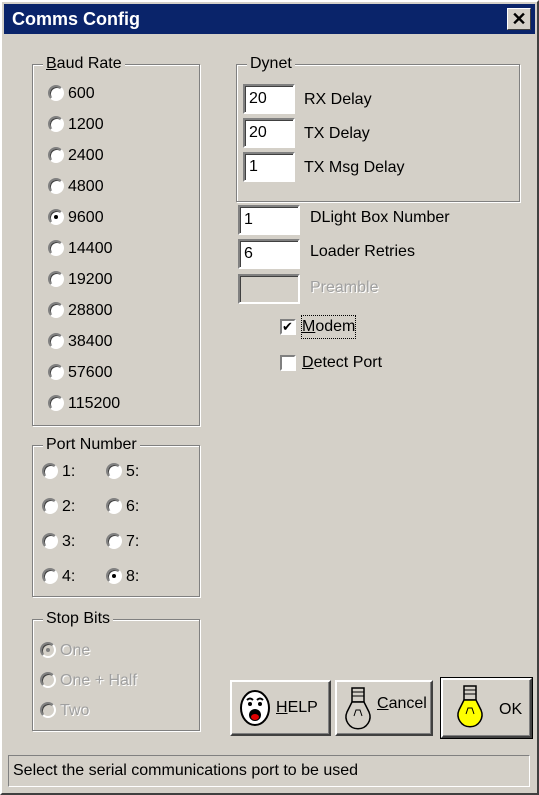  Describe the element at coordinates (271, 64) in the screenshot. I see `dynet-legend: Dynet` at that location.